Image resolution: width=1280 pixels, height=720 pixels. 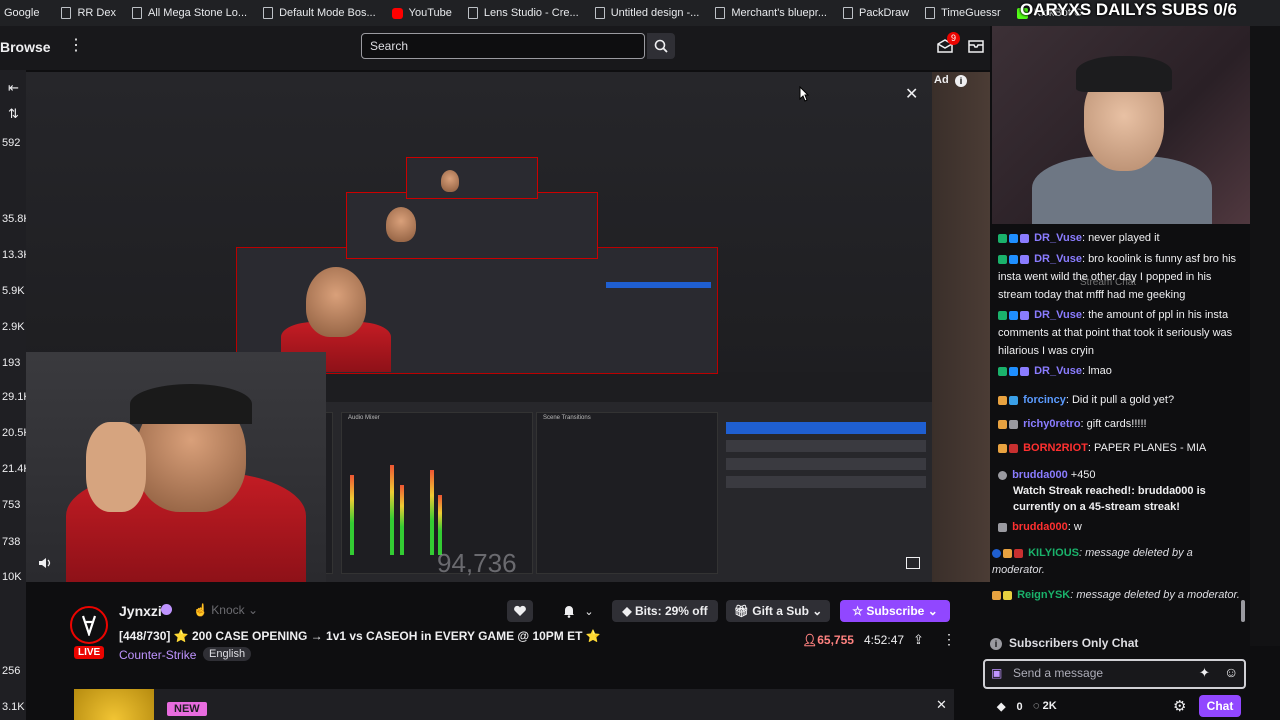 I want to click on search-icon, so click(x=661, y=46).